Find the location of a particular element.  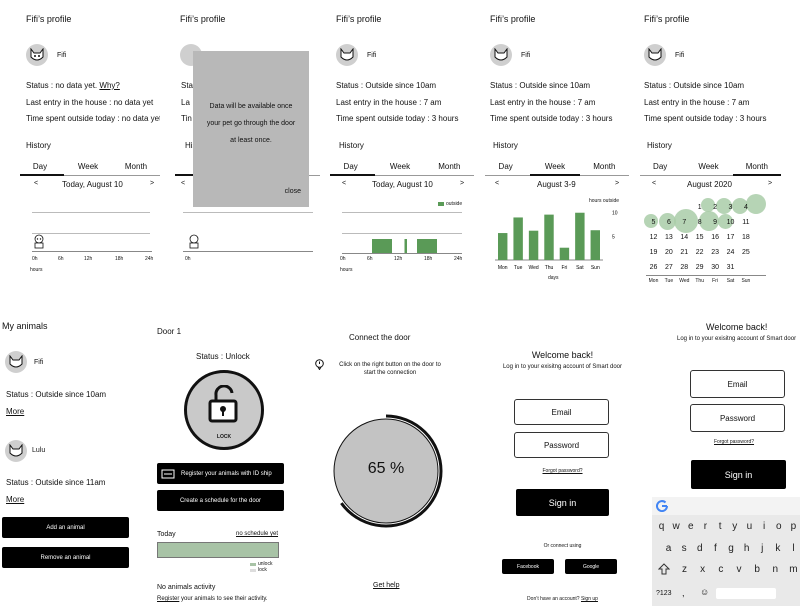

calendar-day: 19 is located at coordinates (653, 252).